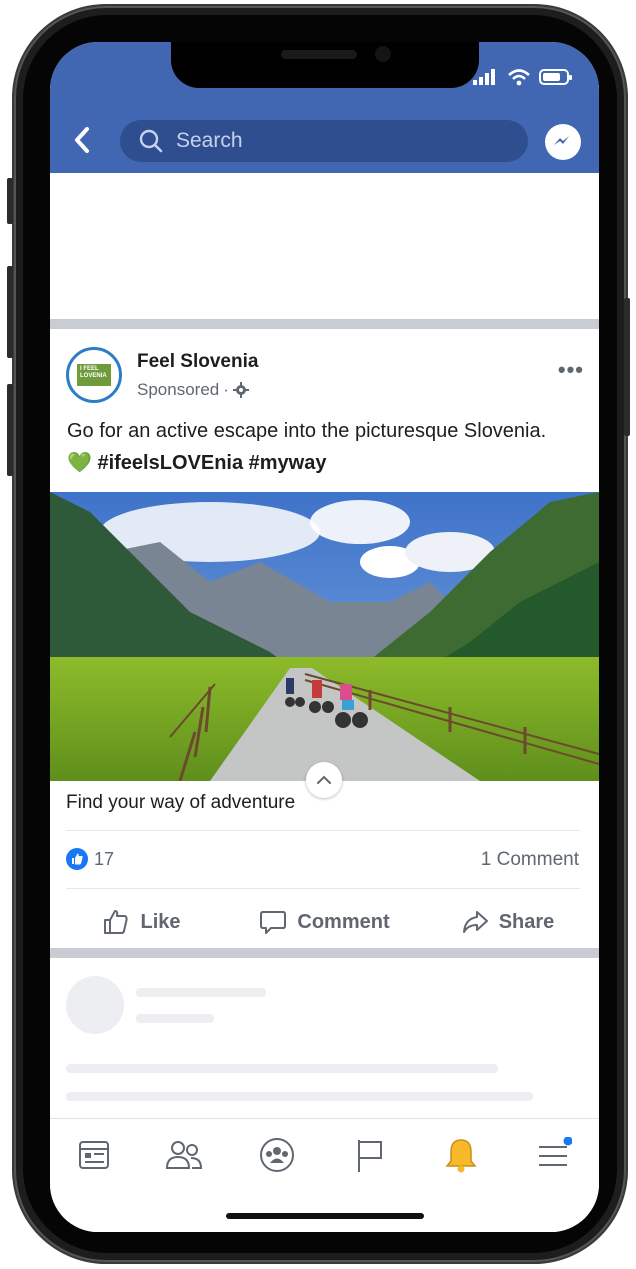  Describe the element at coordinates (197, 362) in the screenshot. I see `page-name: Feel Slovenia` at that location.